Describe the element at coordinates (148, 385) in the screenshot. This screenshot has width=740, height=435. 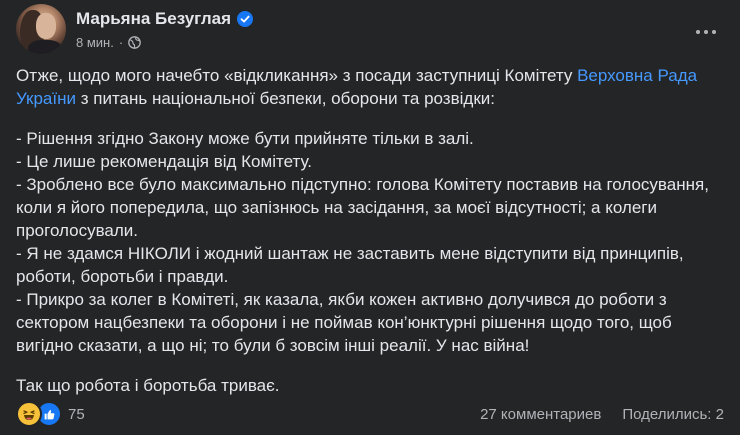
I see `closing-paragraph: Так що робота і боротьба триває.` at that location.